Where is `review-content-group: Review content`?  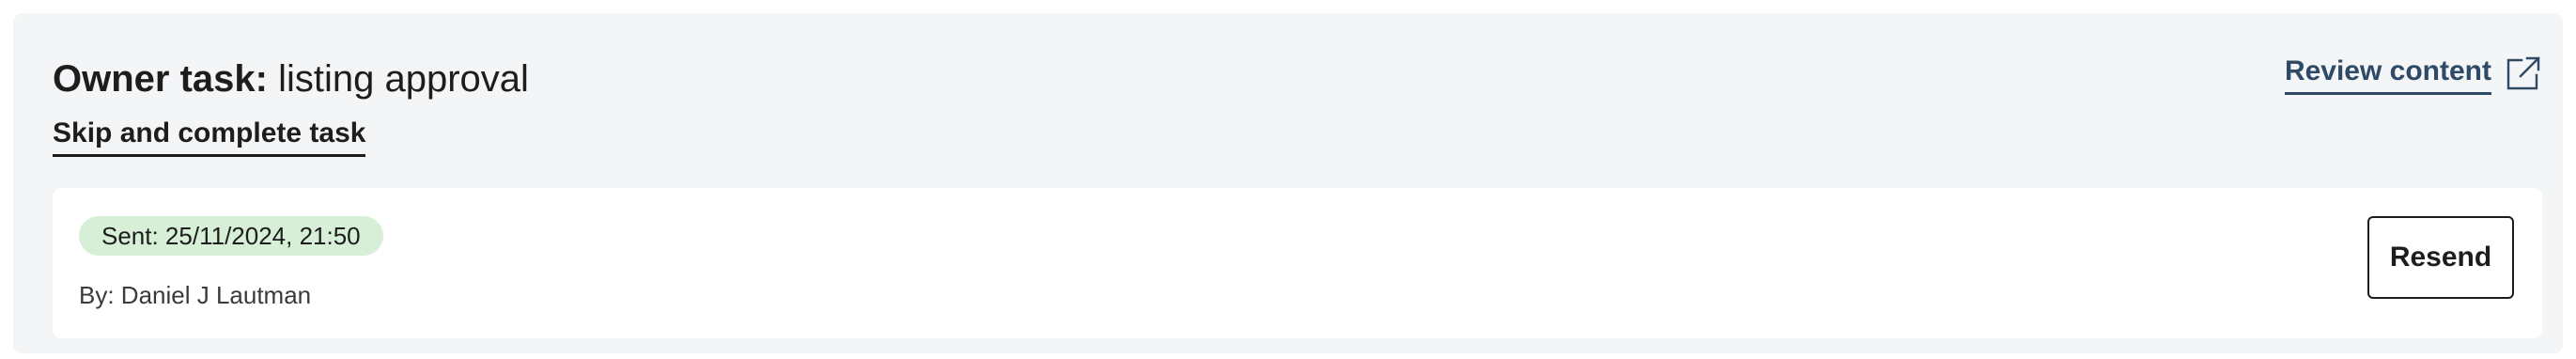 review-content-group: Review content is located at coordinates (2413, 73).